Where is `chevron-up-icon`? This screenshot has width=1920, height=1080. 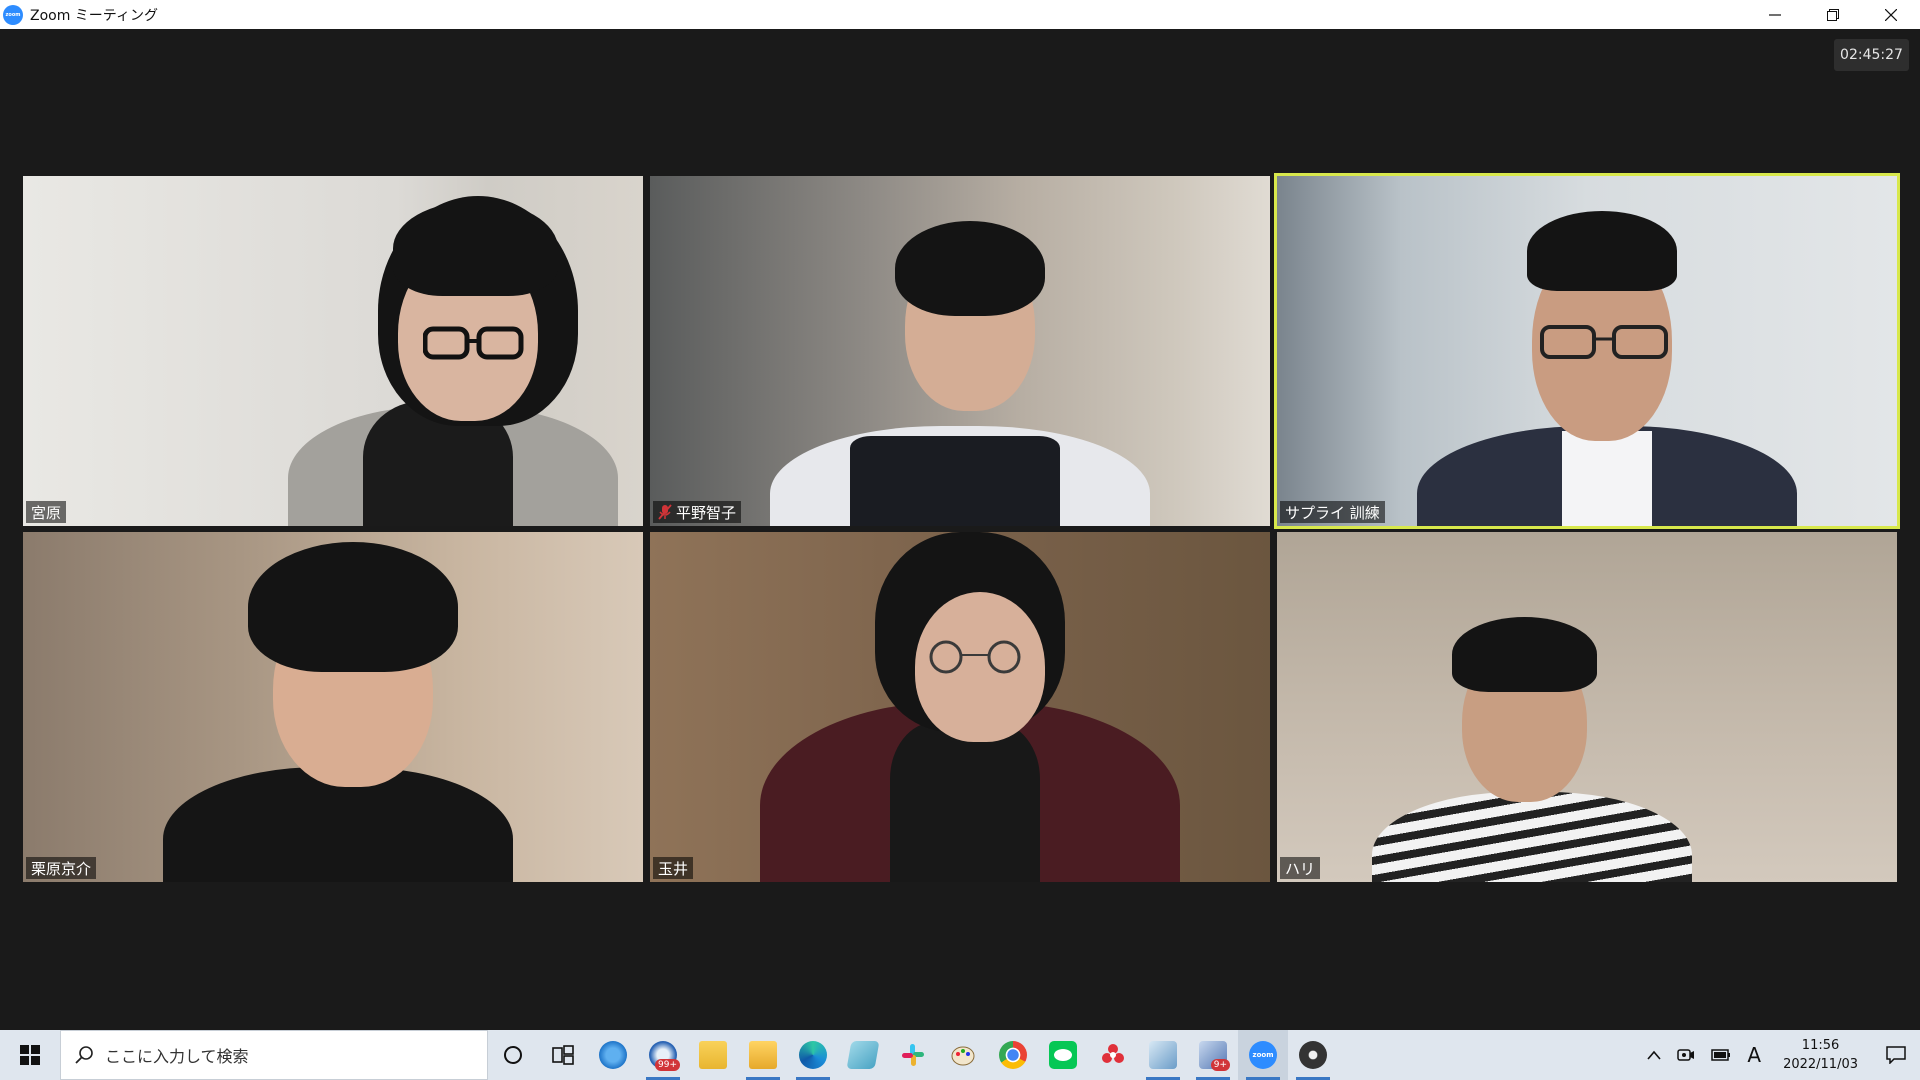
chevron-up-icon is located at coordinates (1654, 1055).